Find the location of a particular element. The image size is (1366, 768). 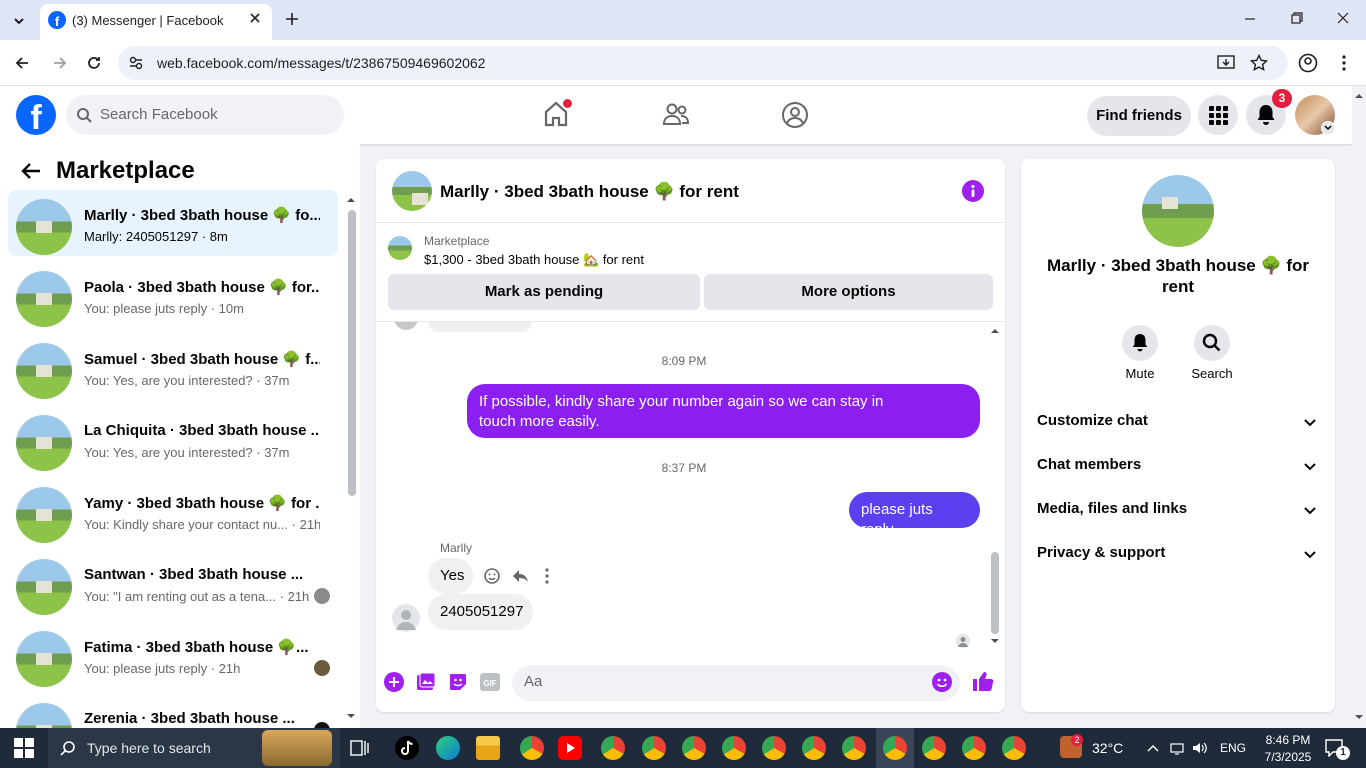

reply-icon is located at coordinates (520, 576).